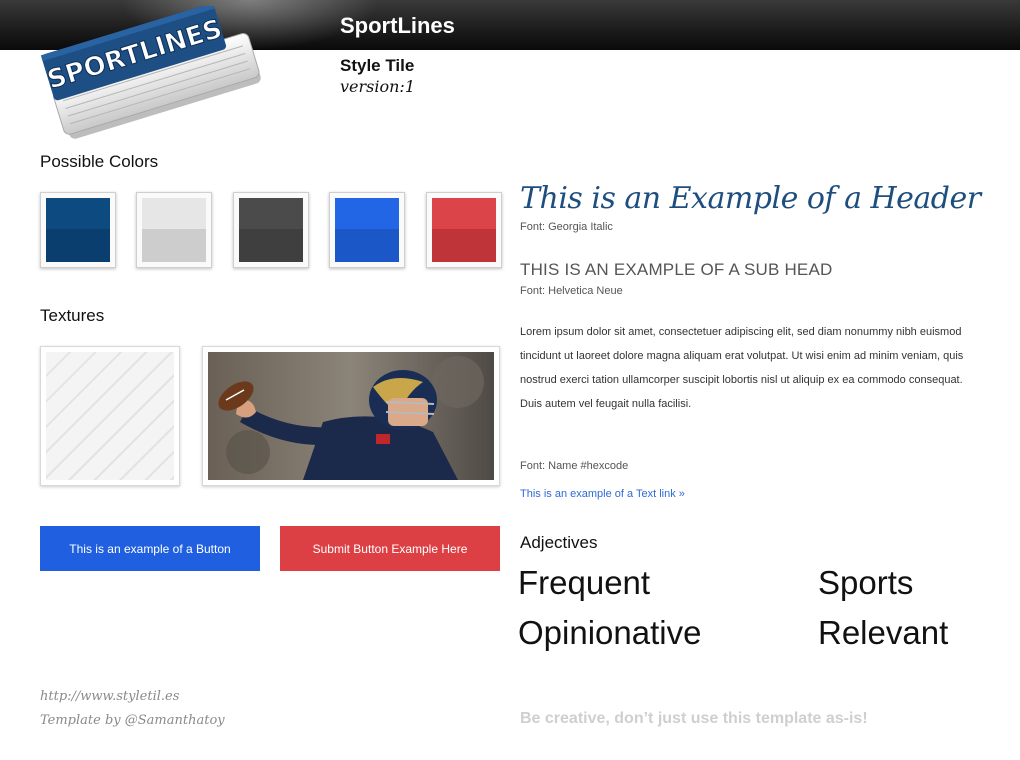  Describe the element at coordinates (866, 582) in the screenshot. I see `adjective-word: Sports` at that location.